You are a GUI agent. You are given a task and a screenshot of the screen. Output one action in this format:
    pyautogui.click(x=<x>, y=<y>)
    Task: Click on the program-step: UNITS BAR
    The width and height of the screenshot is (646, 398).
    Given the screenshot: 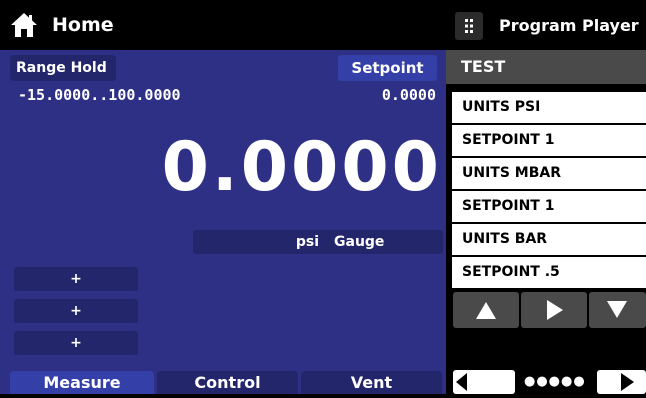 What is the action you would take?
    pyautogui.click(x=549, y=239)
    